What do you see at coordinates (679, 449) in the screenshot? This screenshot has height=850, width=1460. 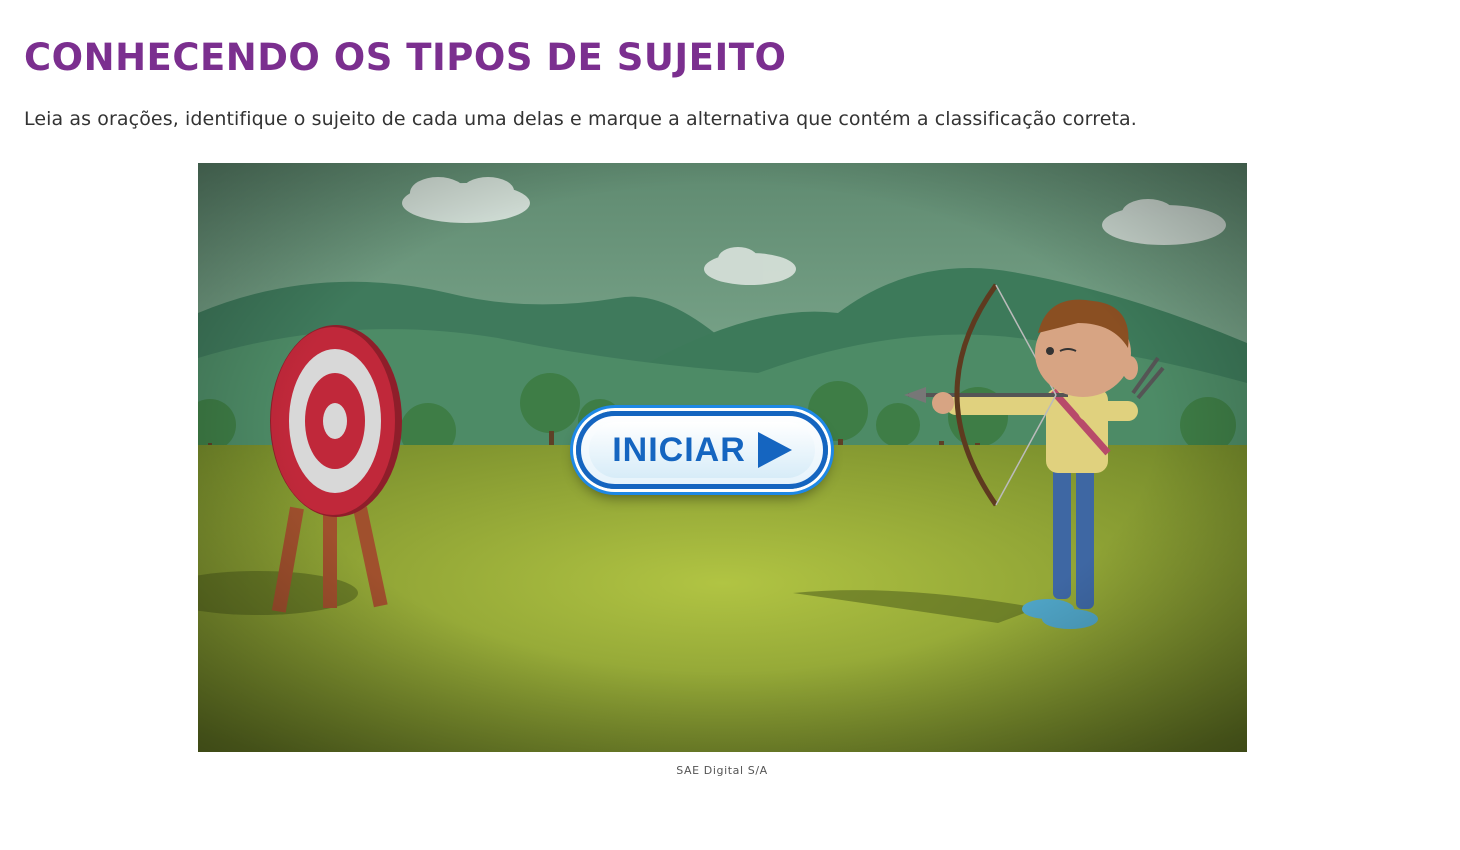 I see `start-button-label: INICIAR` at bounding box center [679, 449].